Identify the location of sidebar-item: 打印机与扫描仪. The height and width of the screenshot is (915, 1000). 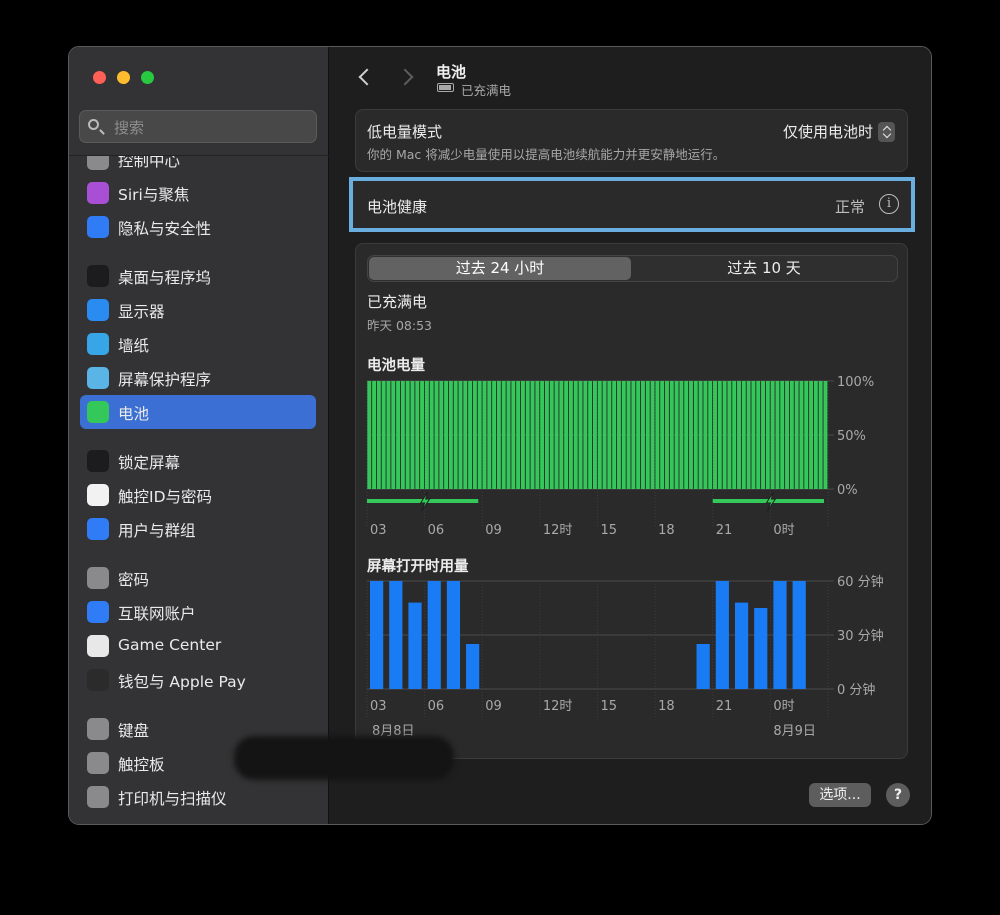
(198, 797).